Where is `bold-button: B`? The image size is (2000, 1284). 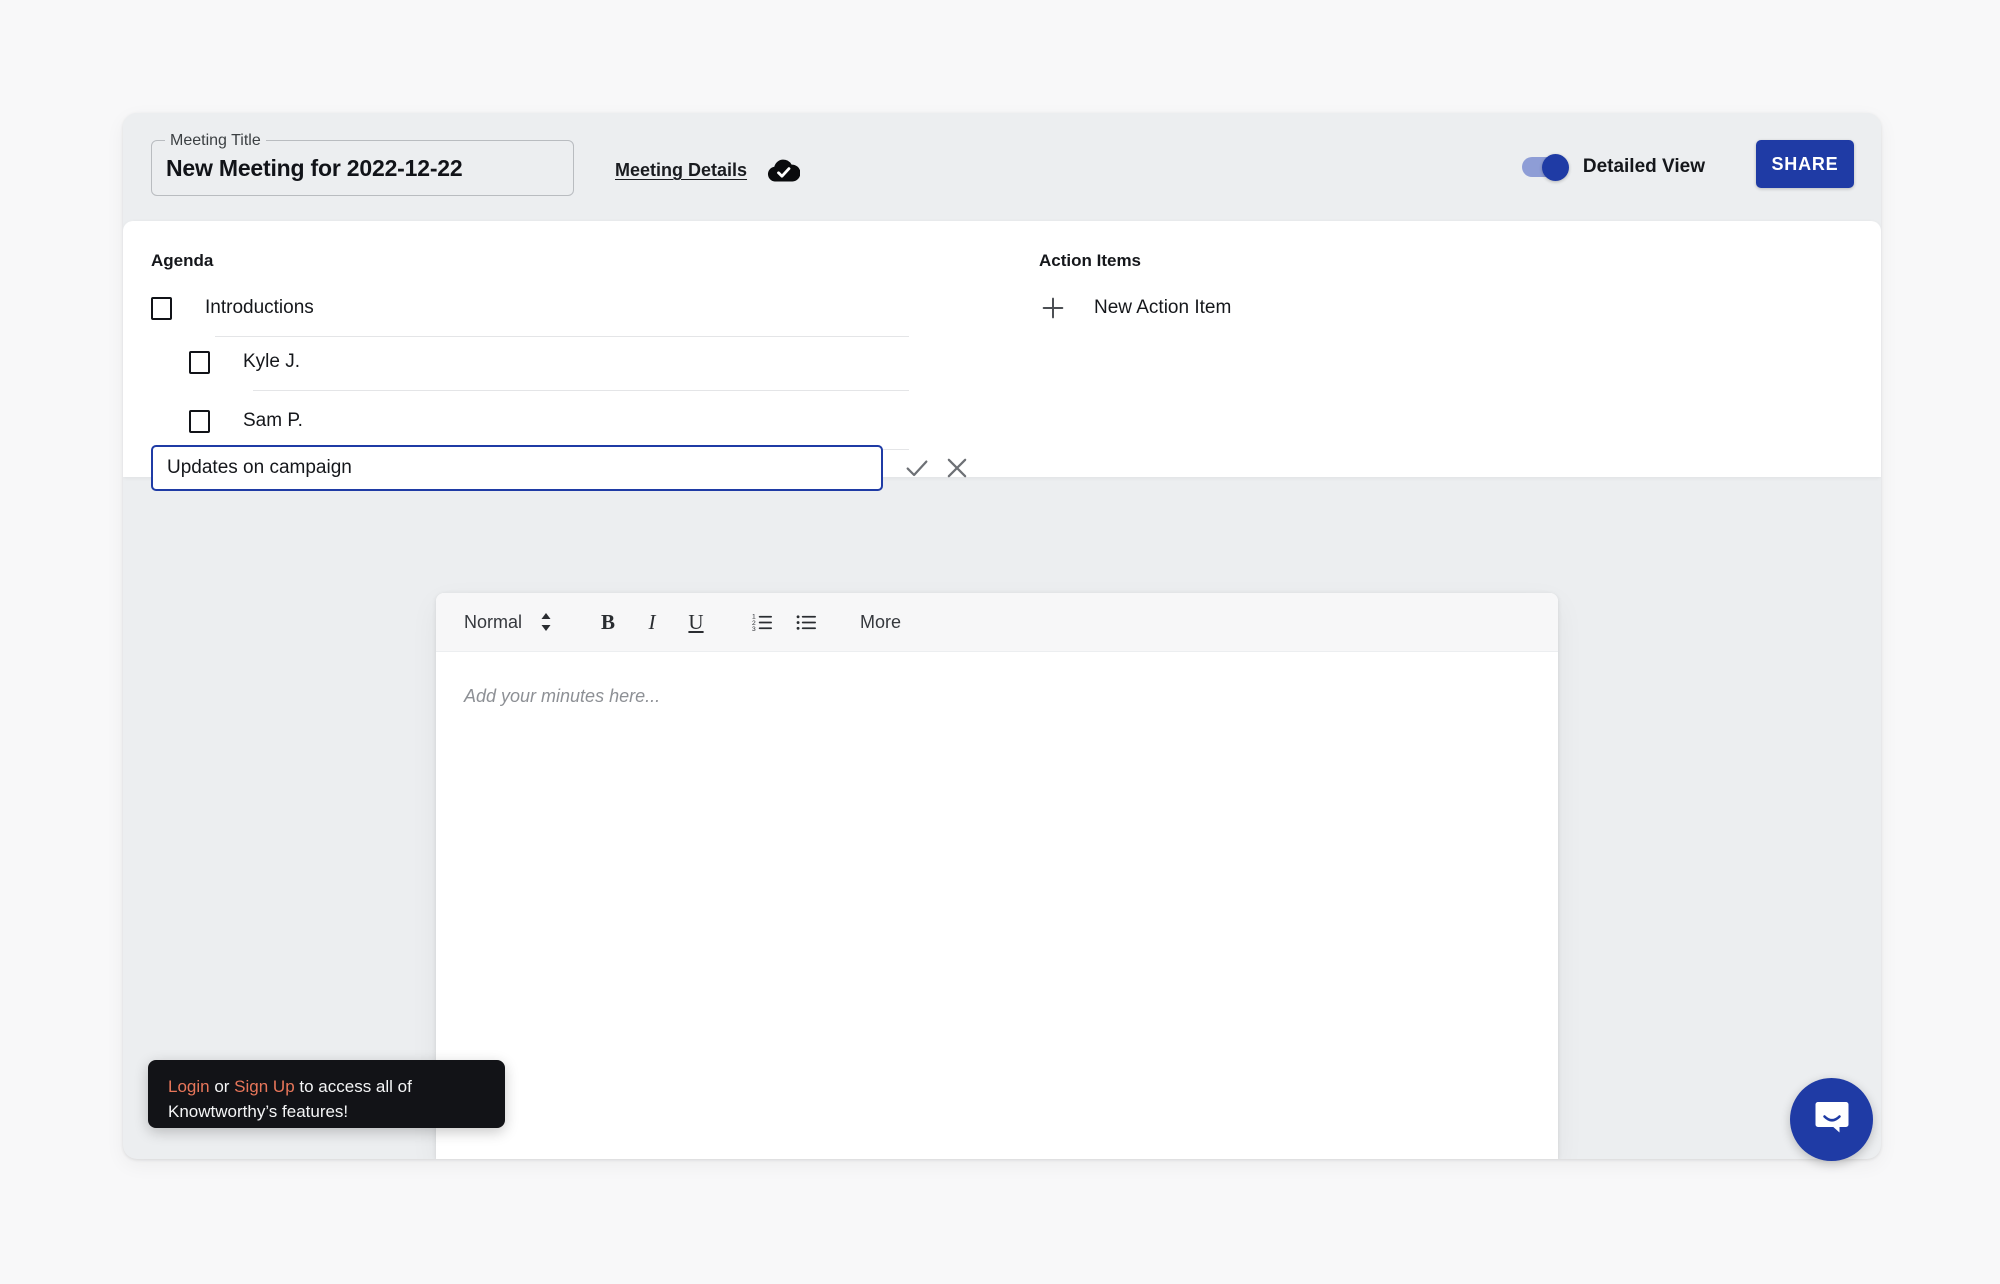
bold-button: B is located at coordinates (608, 622).